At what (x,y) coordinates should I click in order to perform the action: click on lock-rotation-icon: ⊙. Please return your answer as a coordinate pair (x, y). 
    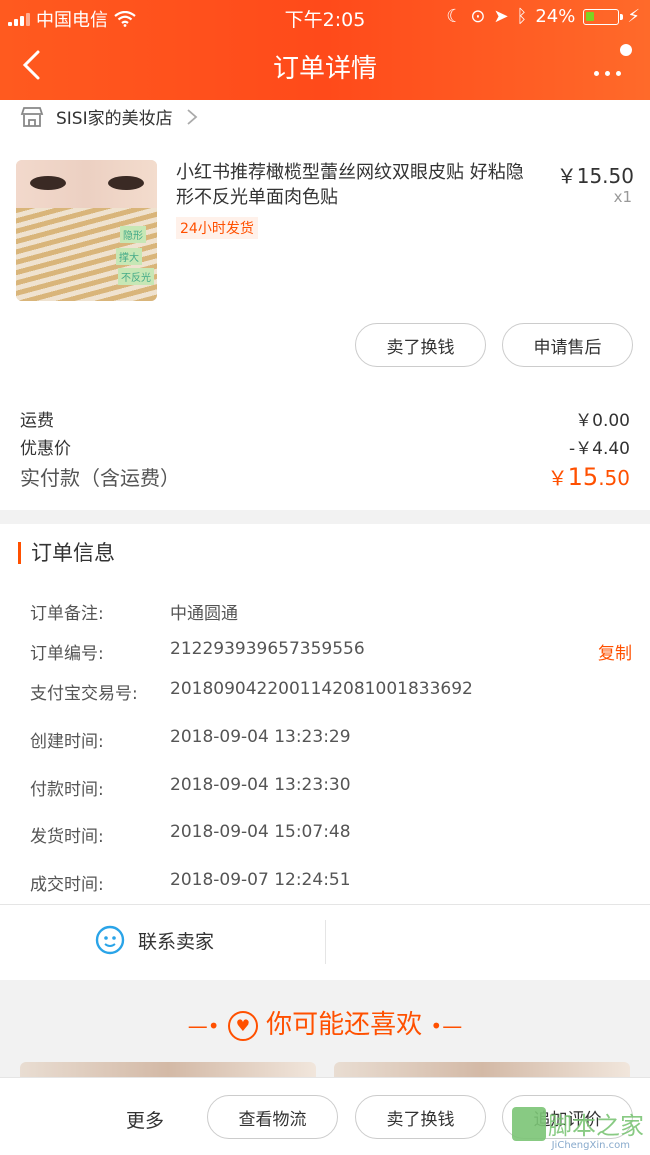
    Looking at the image, I should click on (478, 16).